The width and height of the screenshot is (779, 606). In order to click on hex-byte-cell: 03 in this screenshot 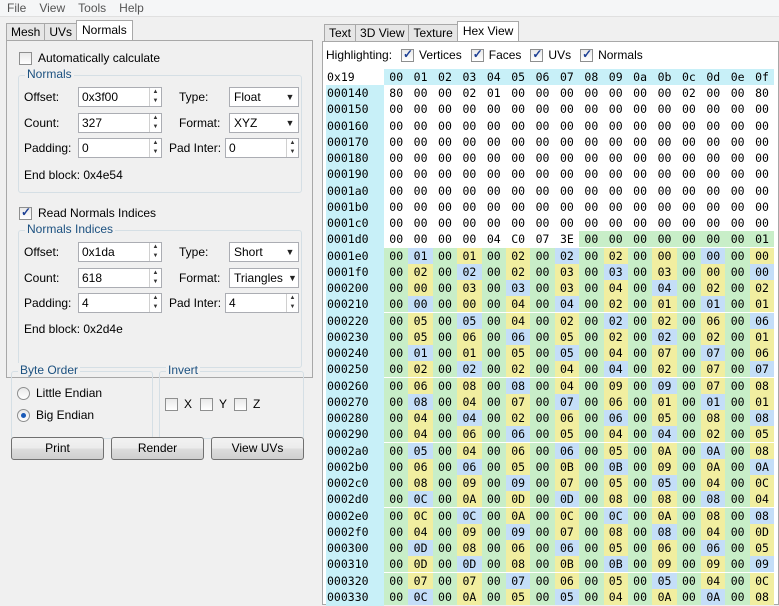, I will do `click(615, 271)`.